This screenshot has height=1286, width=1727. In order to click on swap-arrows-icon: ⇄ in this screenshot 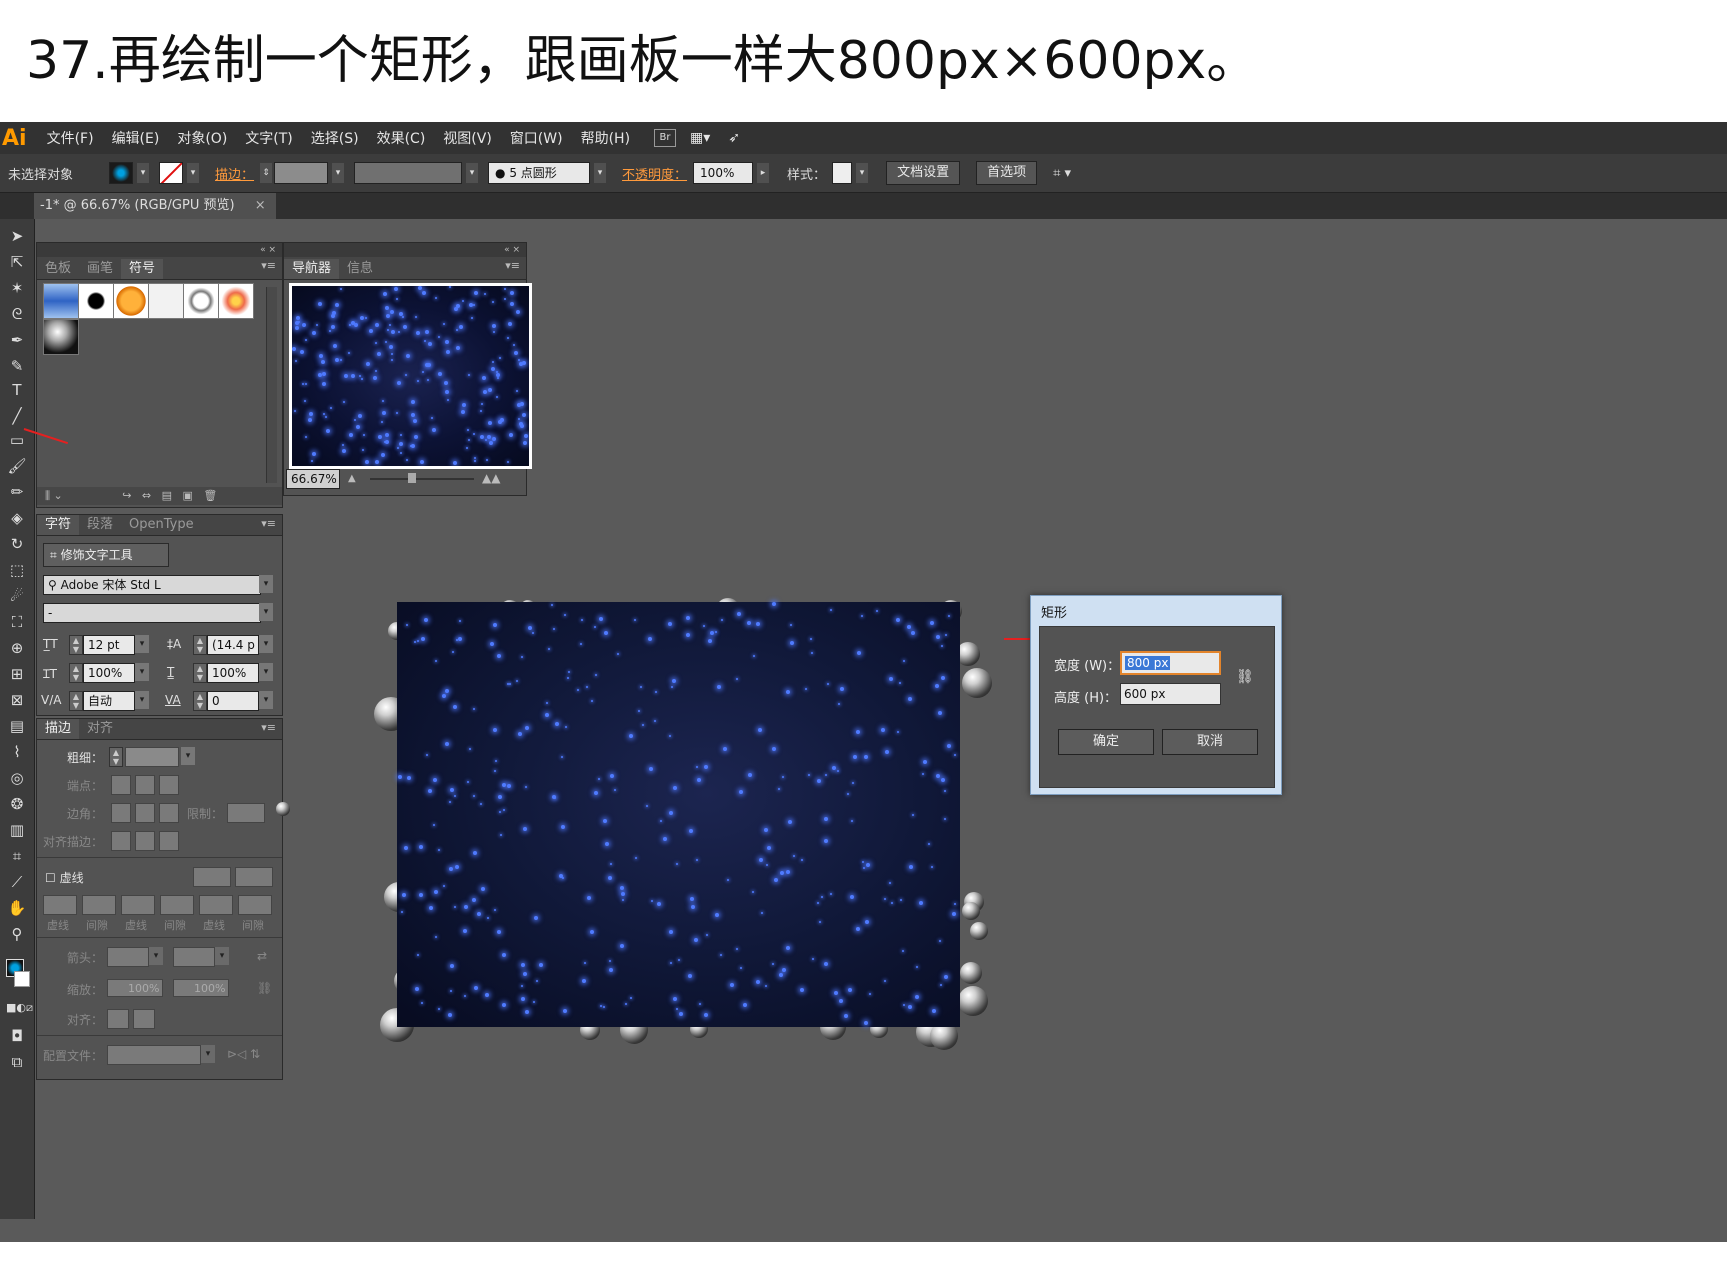, I will do `click(262, 956)`.